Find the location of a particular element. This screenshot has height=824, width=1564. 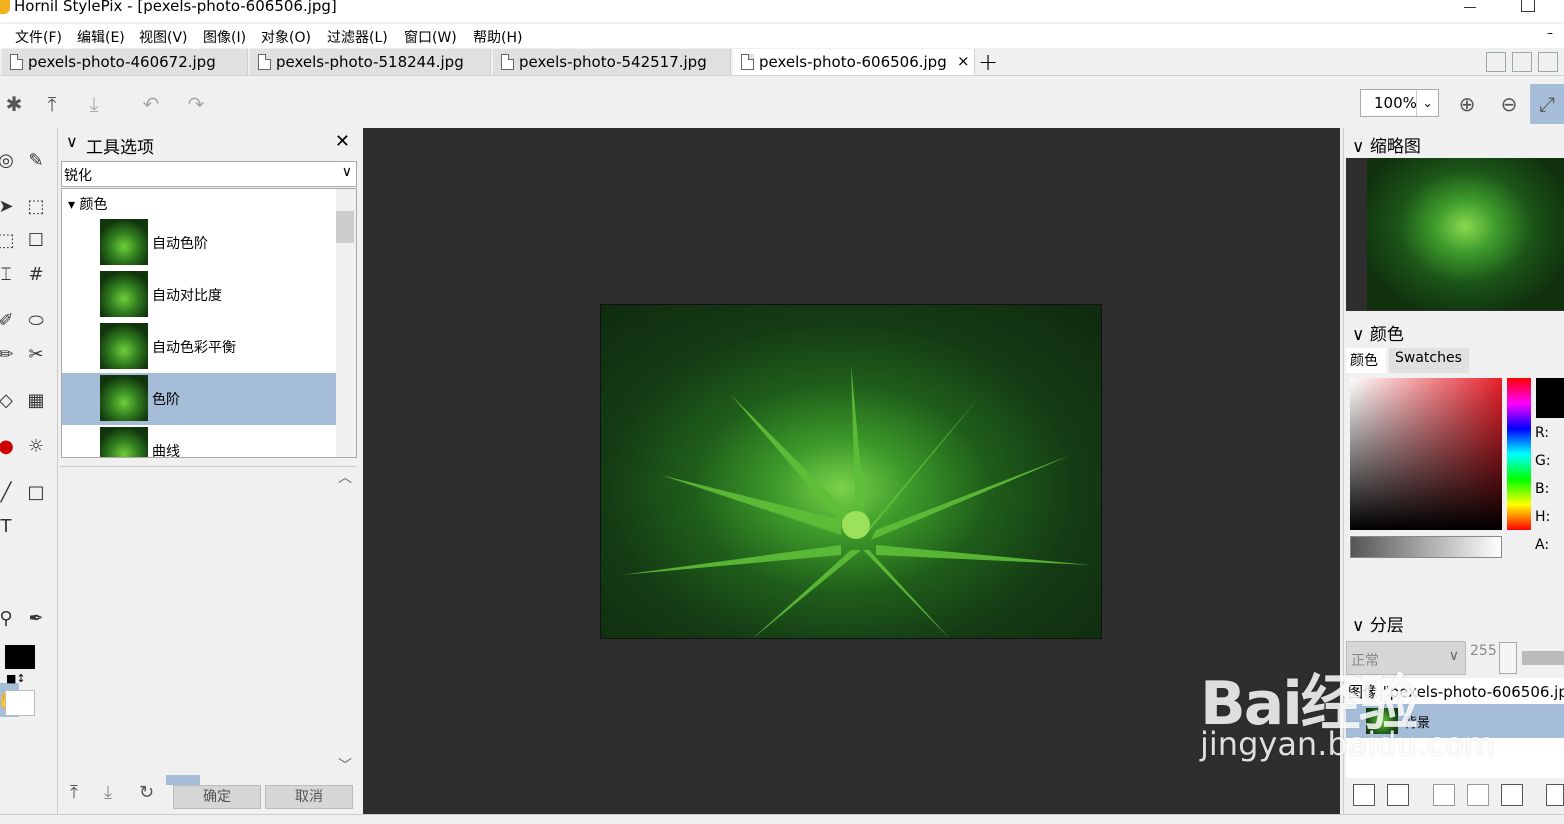

list-item-selected: 色阶 is located at coordinates (199, 399).